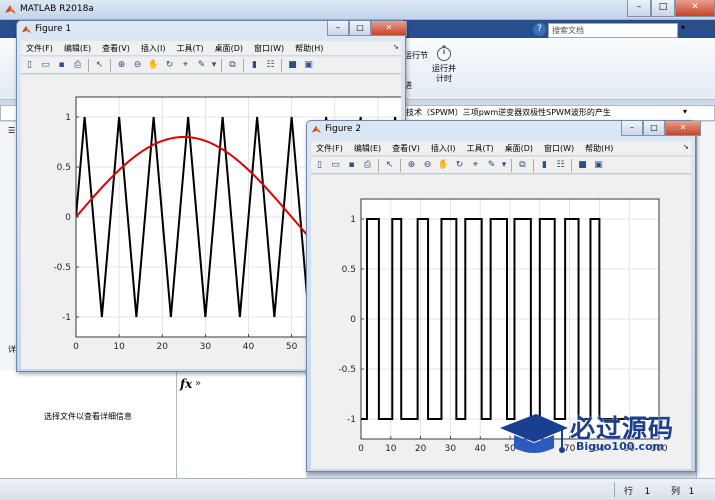  I want to click on figure-2-minimize-button: –, so click(632, 128).